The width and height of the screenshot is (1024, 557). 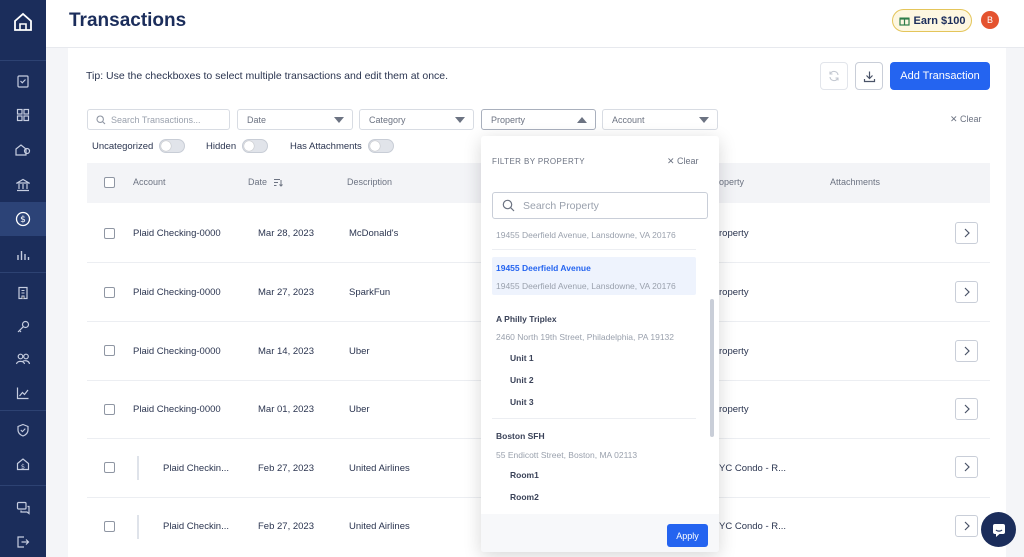 I want to click on trend-chart-icon, so click(x=23, y=393).